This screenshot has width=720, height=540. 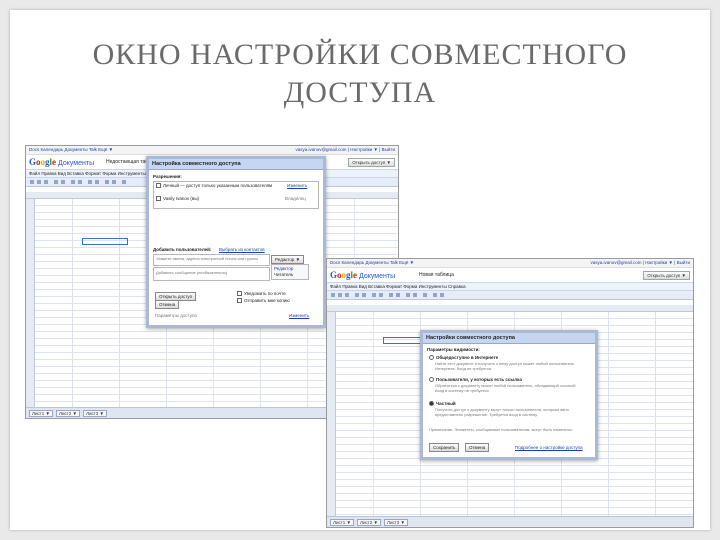 What do you see at coordinates (236, 164) in the screenshot?
I see `dialog-title: Настройка совместного доступа` at bounding box center [236, 164].